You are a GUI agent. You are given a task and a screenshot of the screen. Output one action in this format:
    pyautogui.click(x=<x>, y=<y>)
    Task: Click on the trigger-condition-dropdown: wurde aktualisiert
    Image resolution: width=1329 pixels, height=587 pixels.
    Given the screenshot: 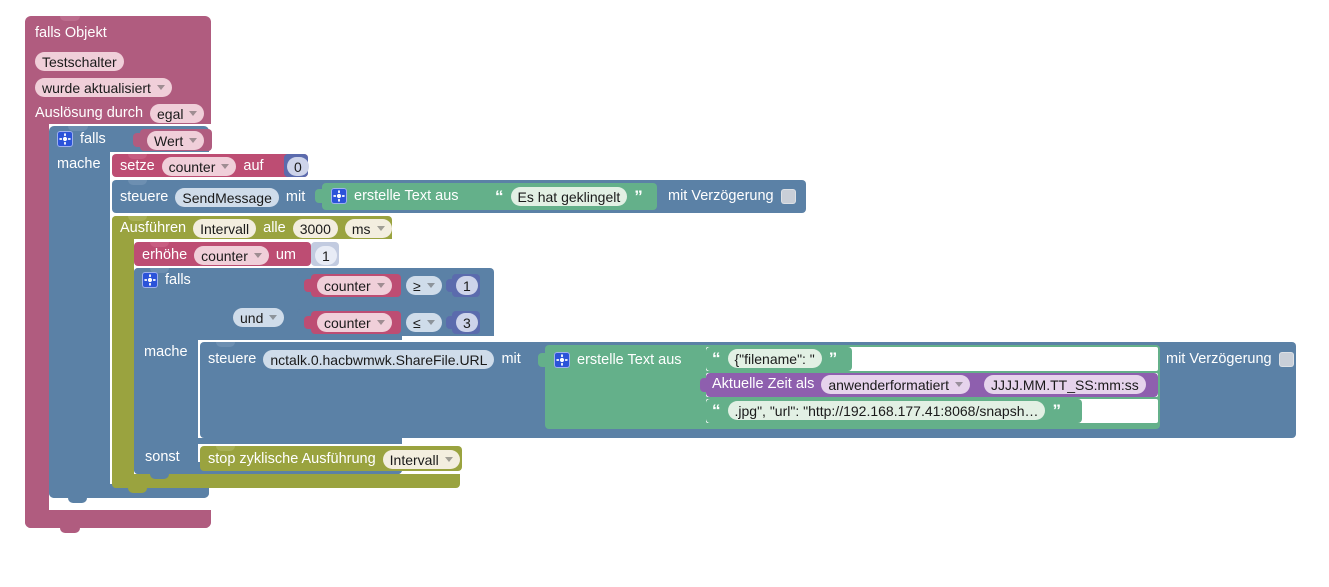 What is the action you would take?
    pyautogui.click(x=103, y=87)
    